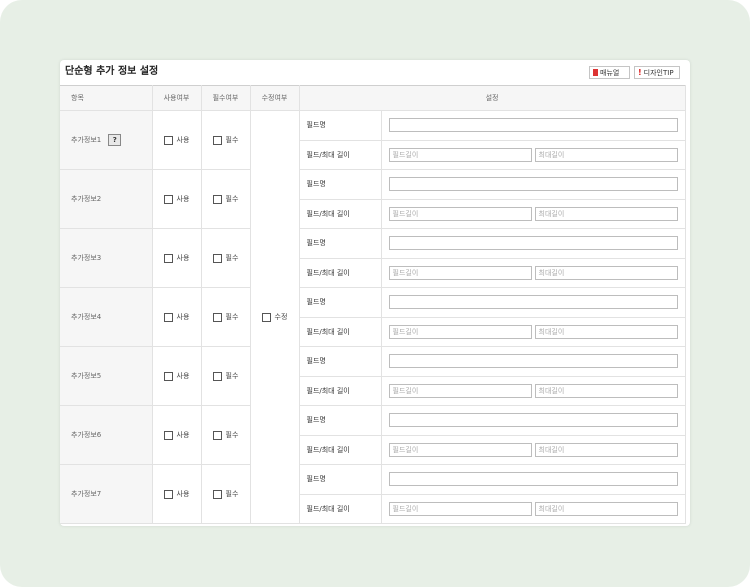 The width and height of the screenshot is (750, 587). Describe the element at coordinates (106, 199) in the screenshot. I see `item-name-cell: 추가정보2` at that location.